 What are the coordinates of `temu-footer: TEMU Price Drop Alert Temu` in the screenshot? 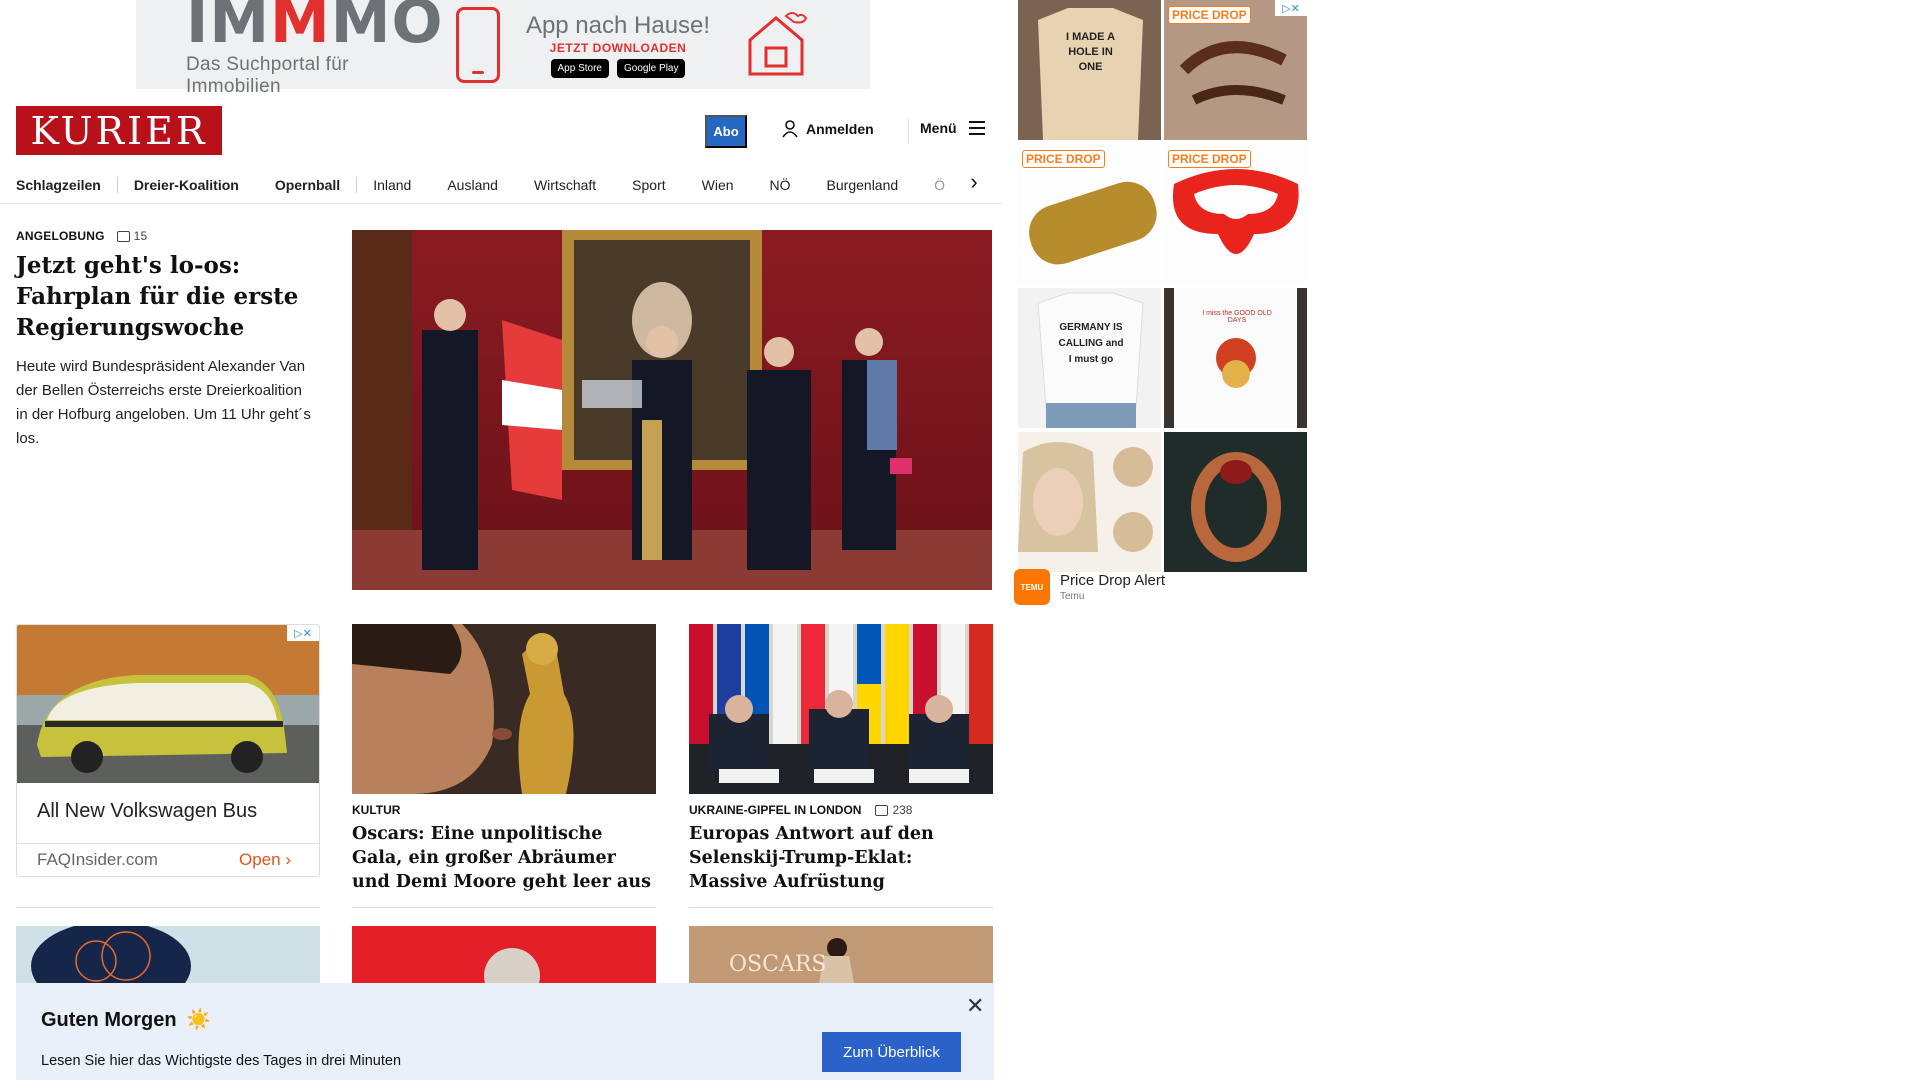 It's located at (1164, 587).